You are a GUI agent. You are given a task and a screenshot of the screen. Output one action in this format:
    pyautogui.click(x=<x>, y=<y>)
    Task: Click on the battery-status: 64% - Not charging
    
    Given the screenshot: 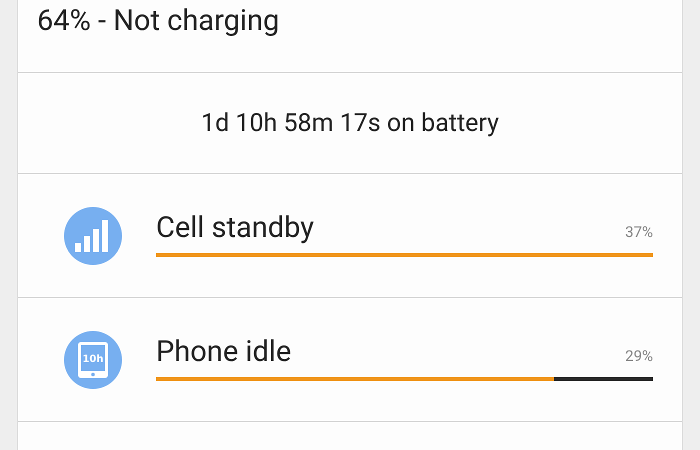 What is the action you would take?
    pyautogui.click(x=158, y=21)
    